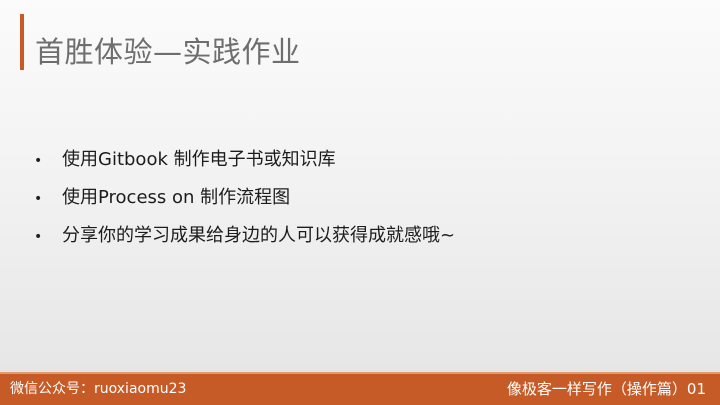 Image resolution: width=720 pixels, height=405 pixels. What do you see at coordinates (168, 52) in the screenshot?
I see `slide-title: 首胜体验—实践作业` at bounding box center [168, 52].